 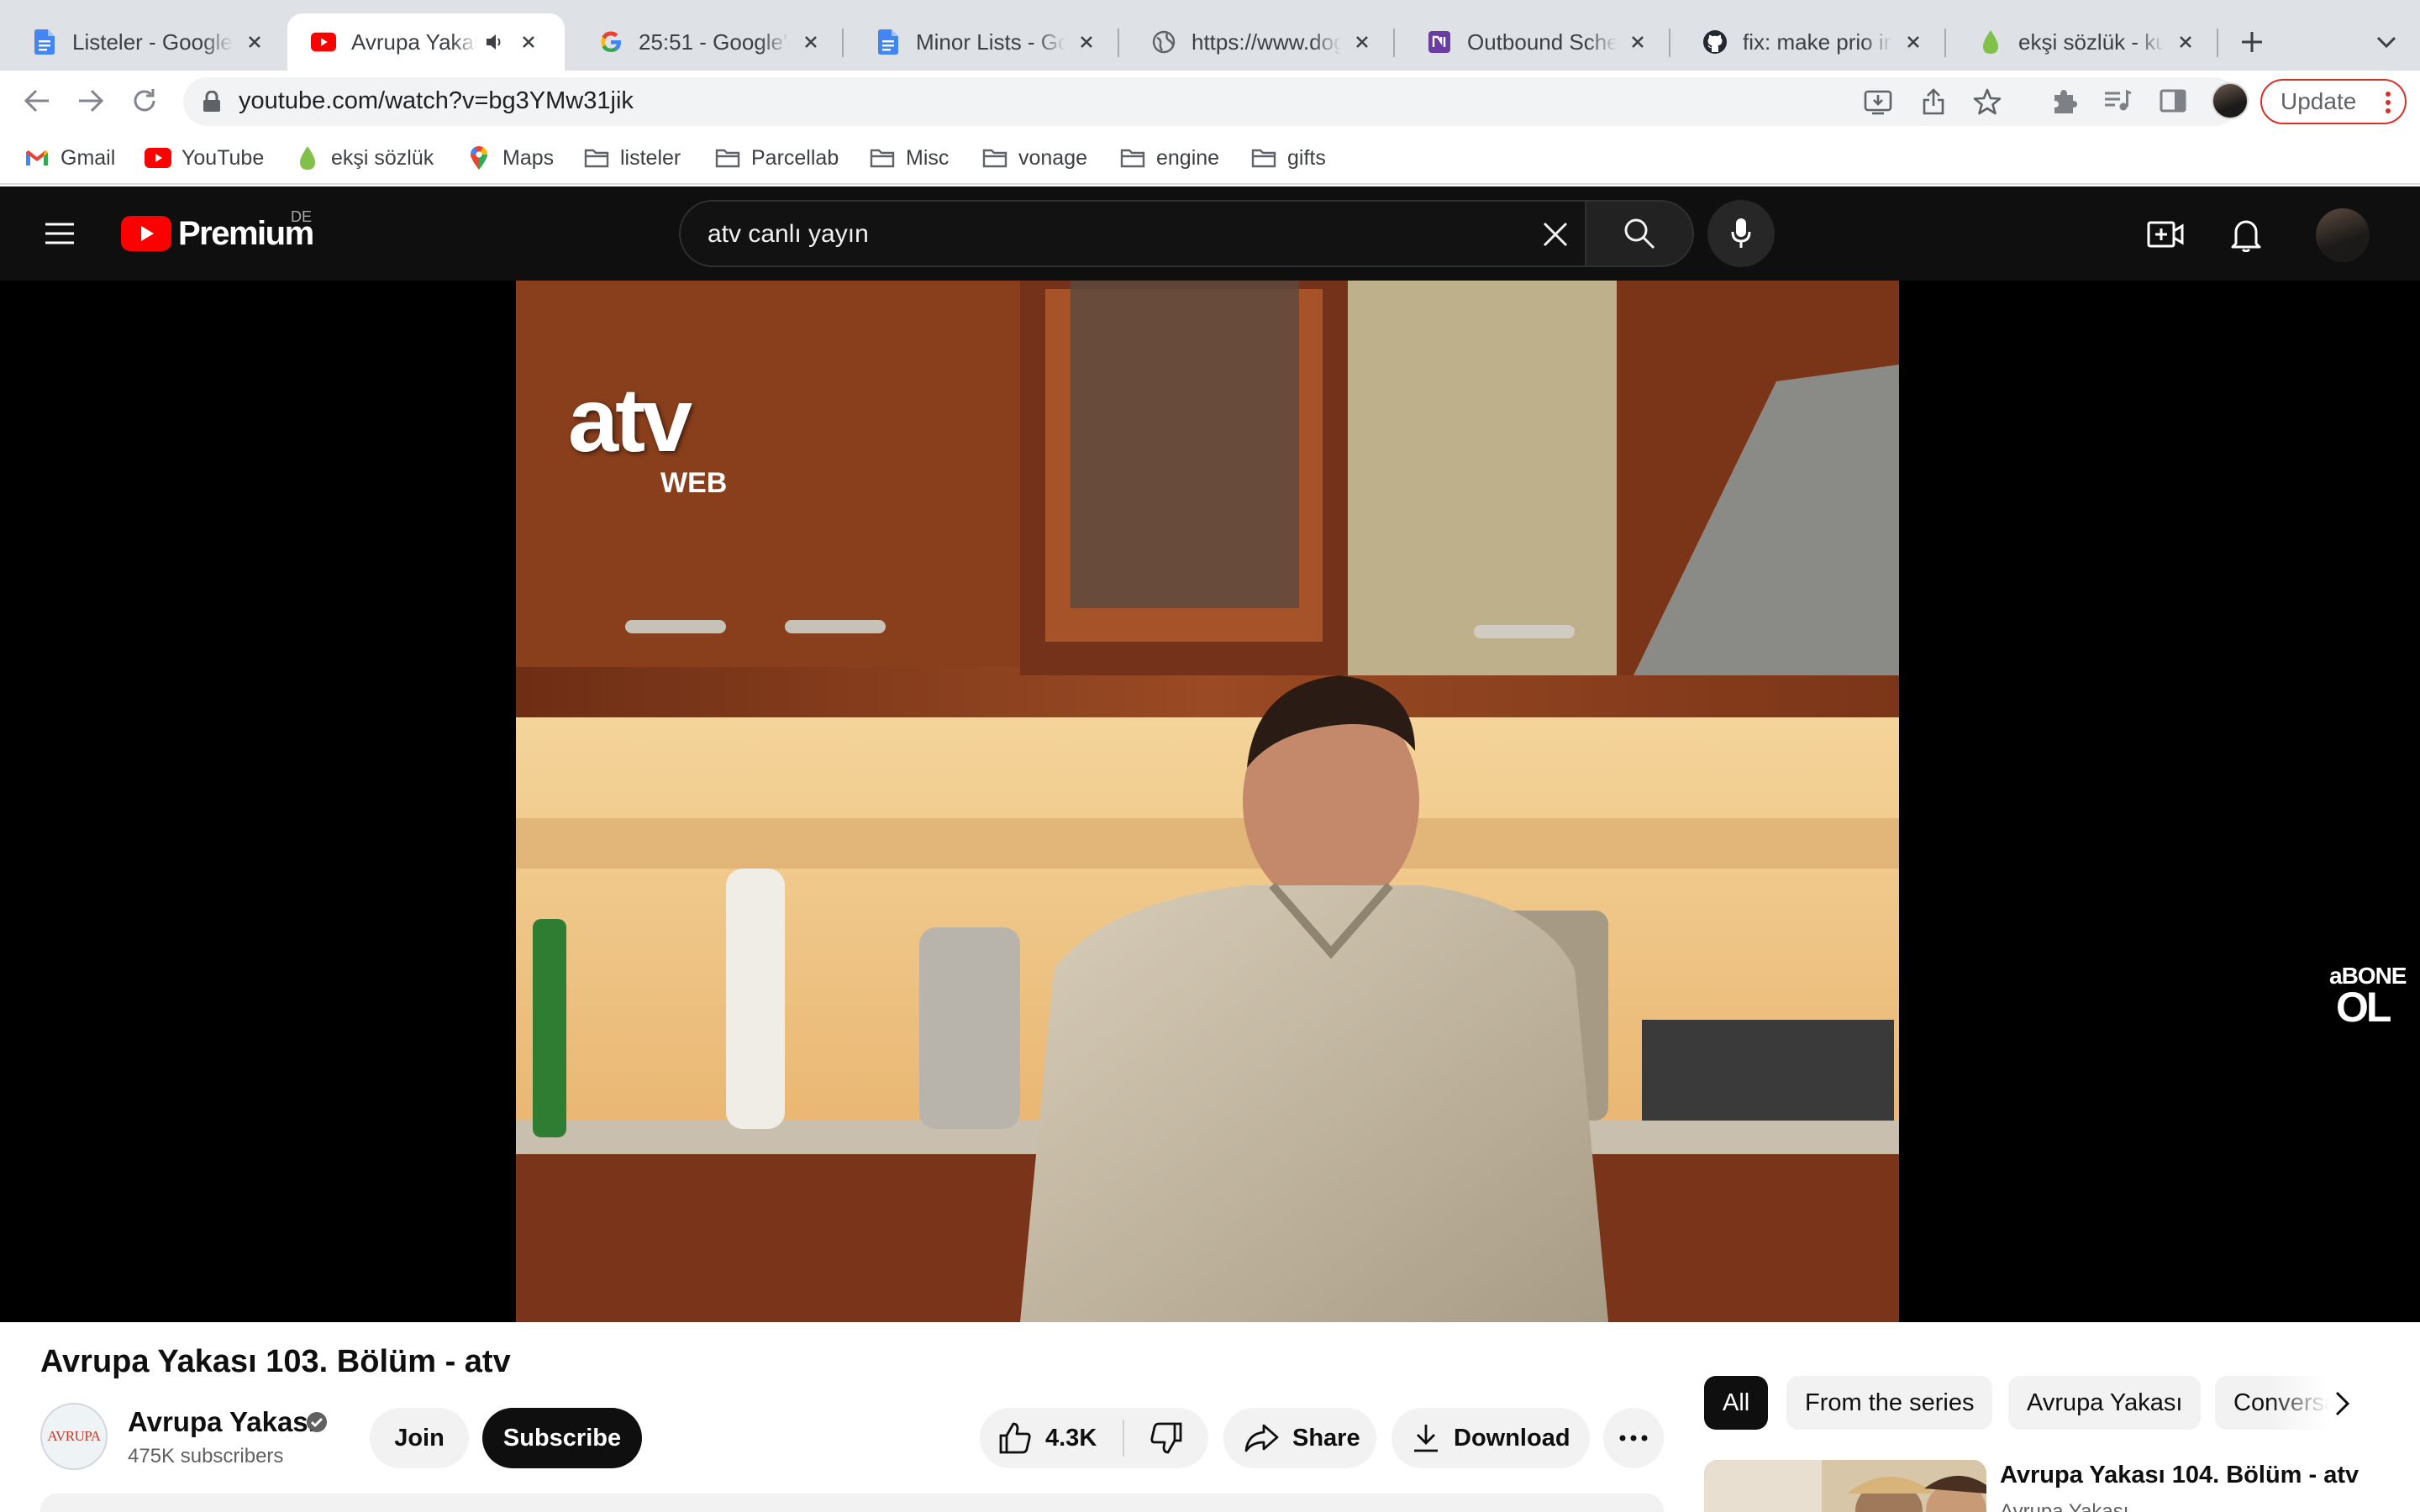 What do you see at coordinates (2333, 101) in the screenshot?
I see `update-button: Update` at bounding box center [2333, 101].